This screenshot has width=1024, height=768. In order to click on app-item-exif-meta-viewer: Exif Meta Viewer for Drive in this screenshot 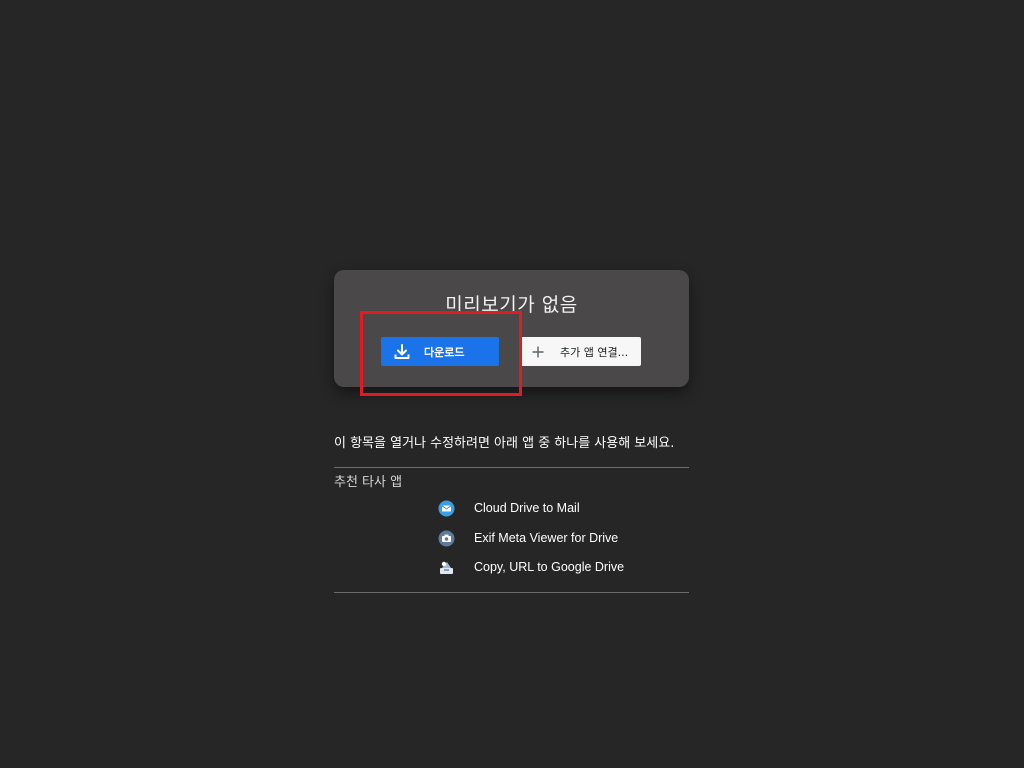, I will do `click(528, 538)`.